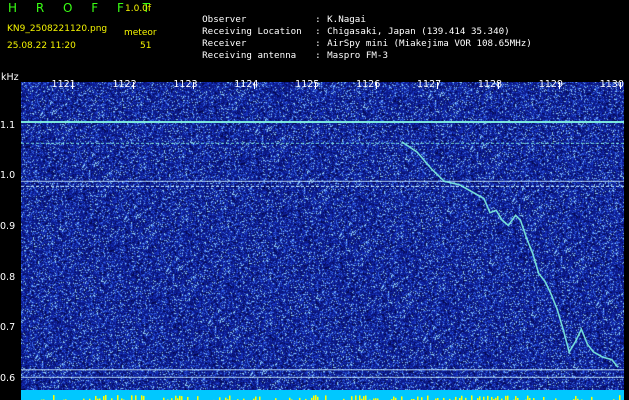  Describe the element at coordinates (249, 55) in the screenshot. I see `meta-label: Receiving antenna` at that location.